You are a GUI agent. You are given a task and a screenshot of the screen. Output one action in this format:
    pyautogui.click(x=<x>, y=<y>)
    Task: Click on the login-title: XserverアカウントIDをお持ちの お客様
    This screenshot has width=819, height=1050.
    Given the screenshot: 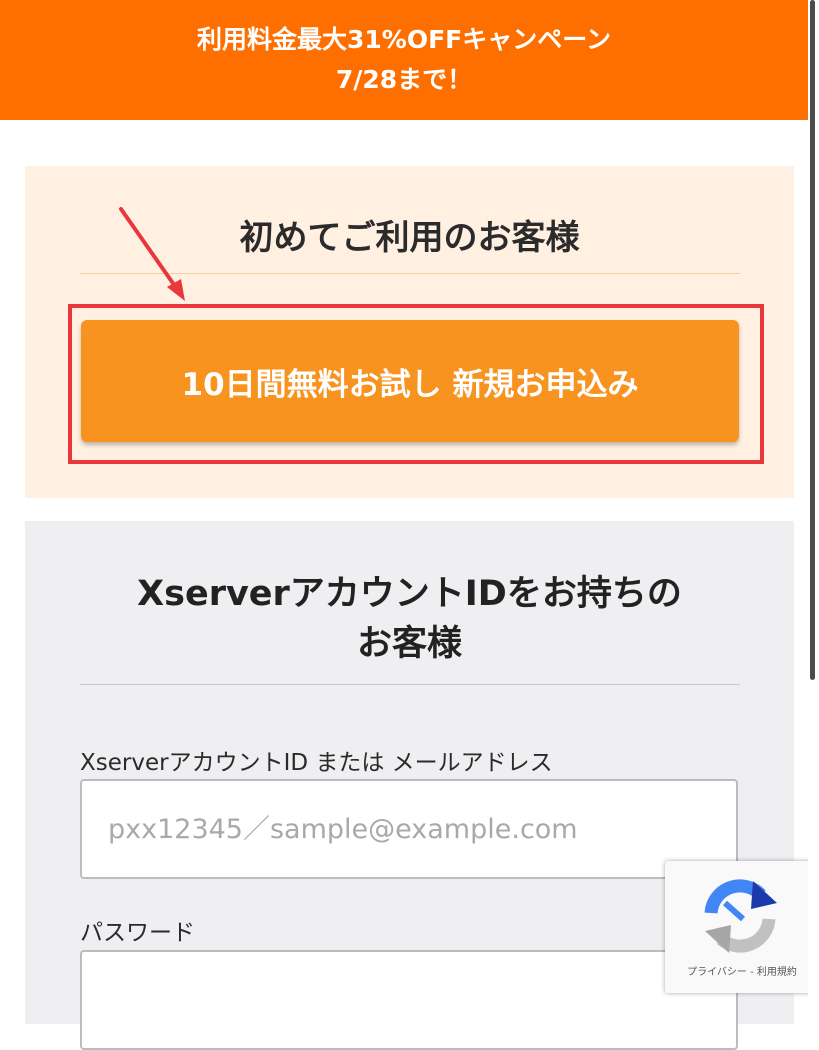 What is the action you would take?
    pyautogui.click(x=409, y=619)
    